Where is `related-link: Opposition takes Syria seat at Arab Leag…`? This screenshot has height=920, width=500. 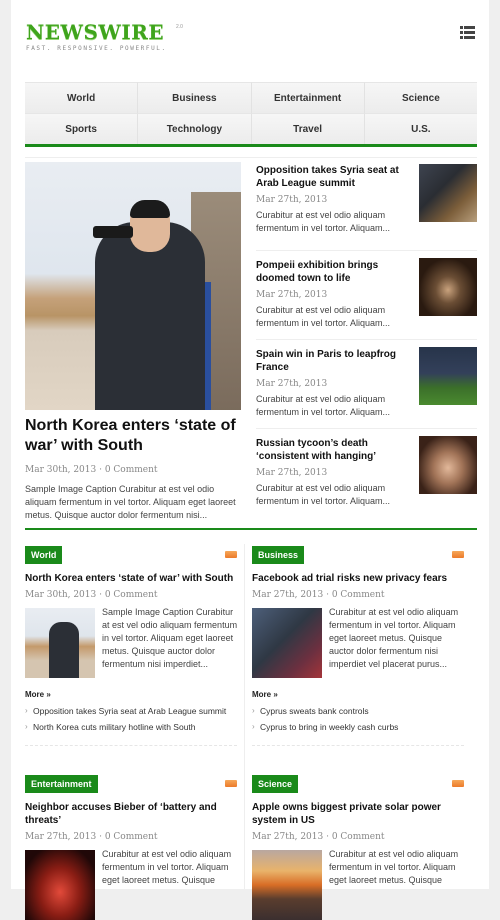 related-link: Opposition takes Syria seat at Arab Leag… is located at coordinates (131, 711).